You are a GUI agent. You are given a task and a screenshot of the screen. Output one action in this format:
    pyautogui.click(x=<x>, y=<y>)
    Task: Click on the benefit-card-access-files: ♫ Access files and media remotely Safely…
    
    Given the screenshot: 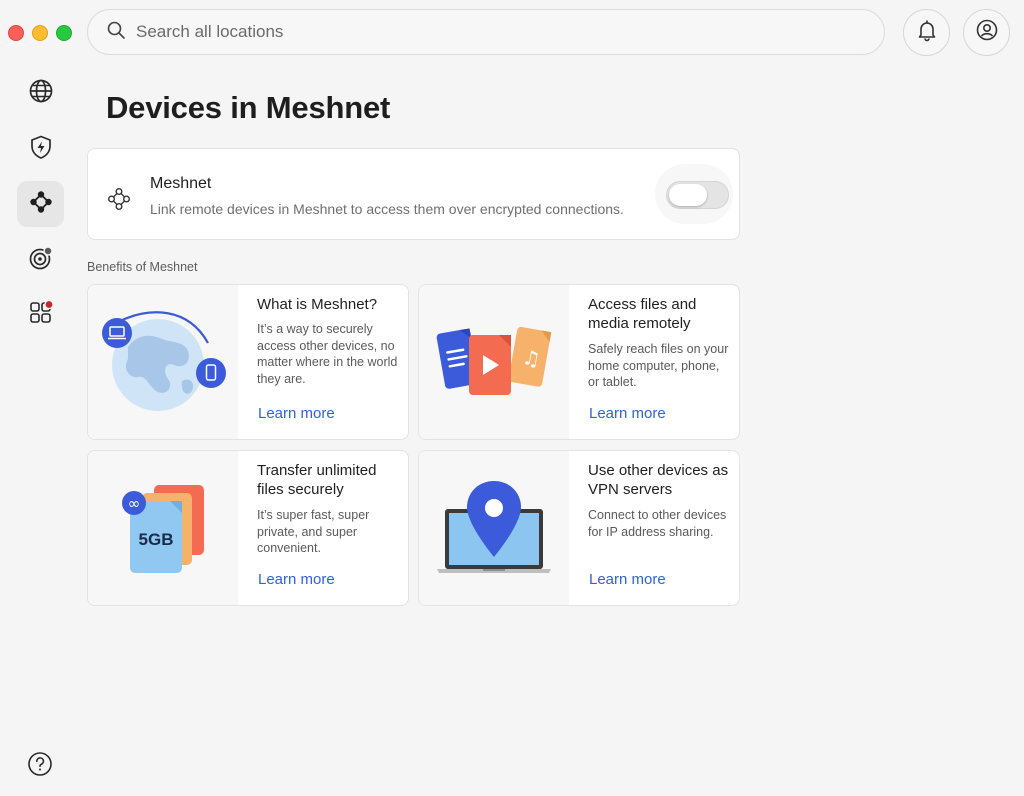 What is the action you would take?
    pyautogui.click(x=579, y=362)
    